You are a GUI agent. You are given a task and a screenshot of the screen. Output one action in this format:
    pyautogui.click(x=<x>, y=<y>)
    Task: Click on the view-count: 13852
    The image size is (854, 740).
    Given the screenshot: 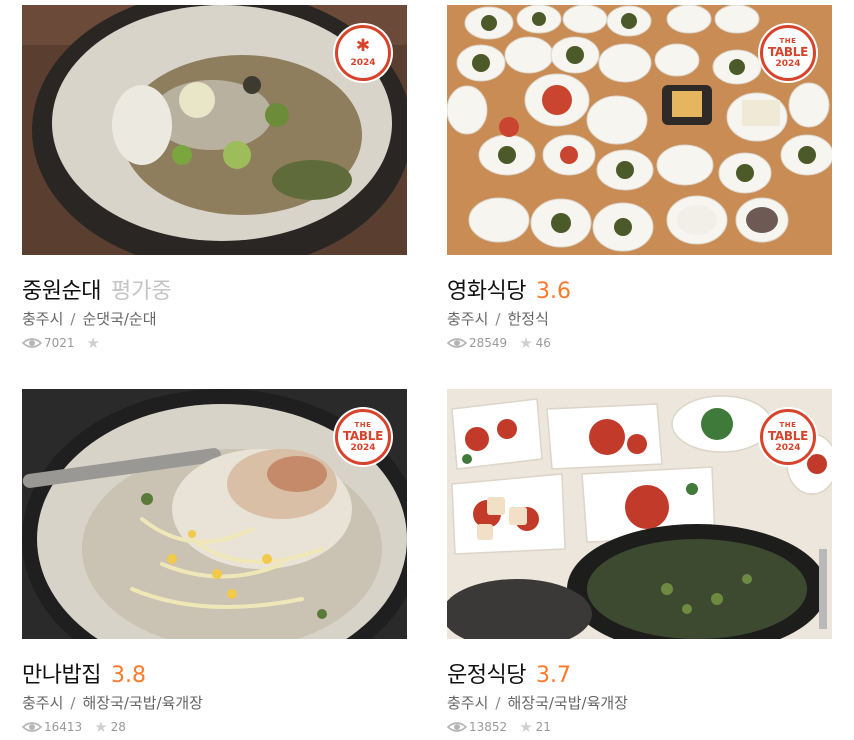 What is the action you would take?
    pyautogui.click(x=488, y=727)
    